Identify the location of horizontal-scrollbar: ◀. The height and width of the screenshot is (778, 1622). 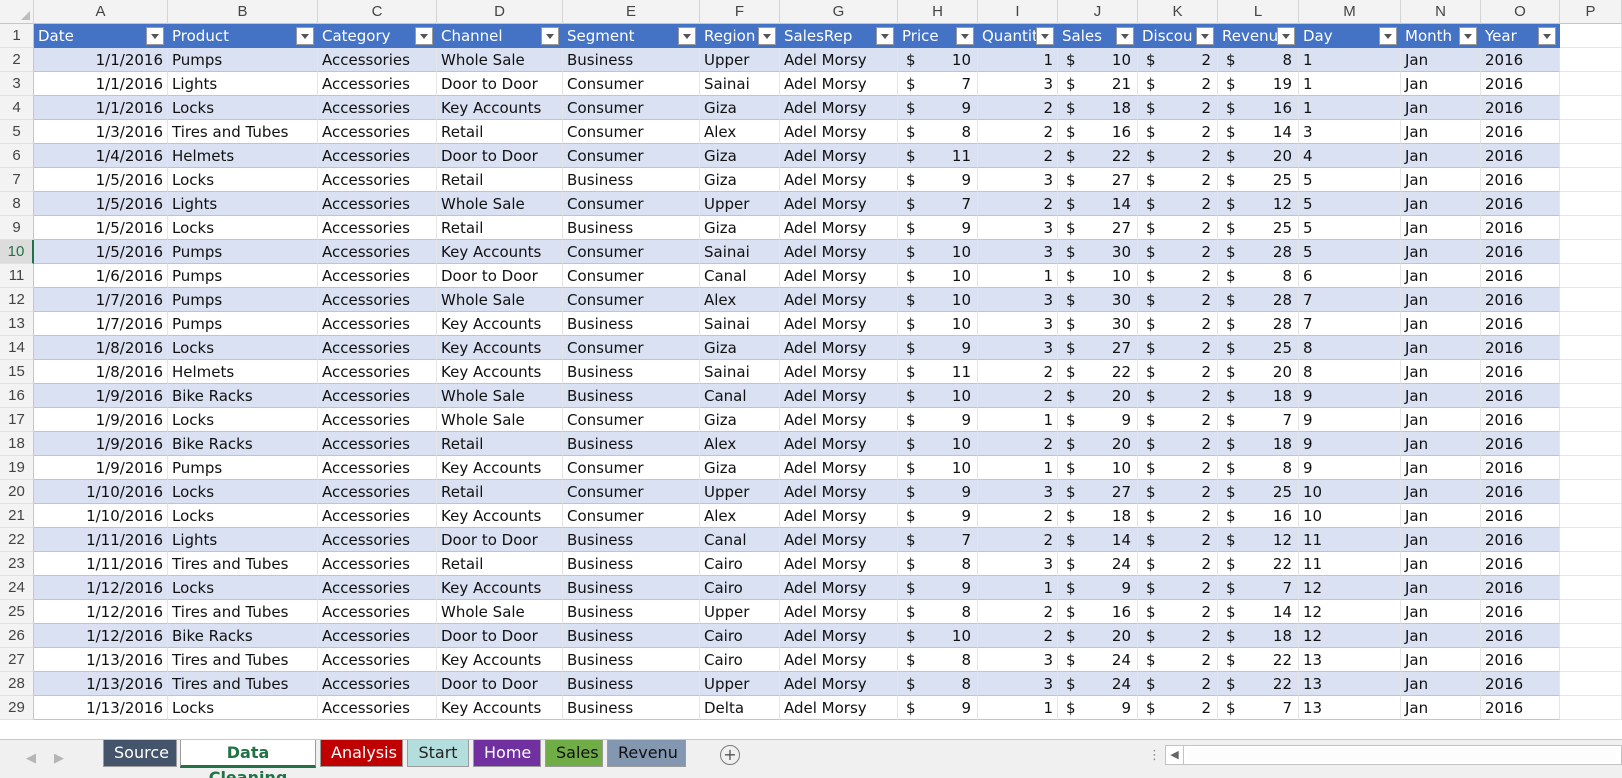
(1393, 755).